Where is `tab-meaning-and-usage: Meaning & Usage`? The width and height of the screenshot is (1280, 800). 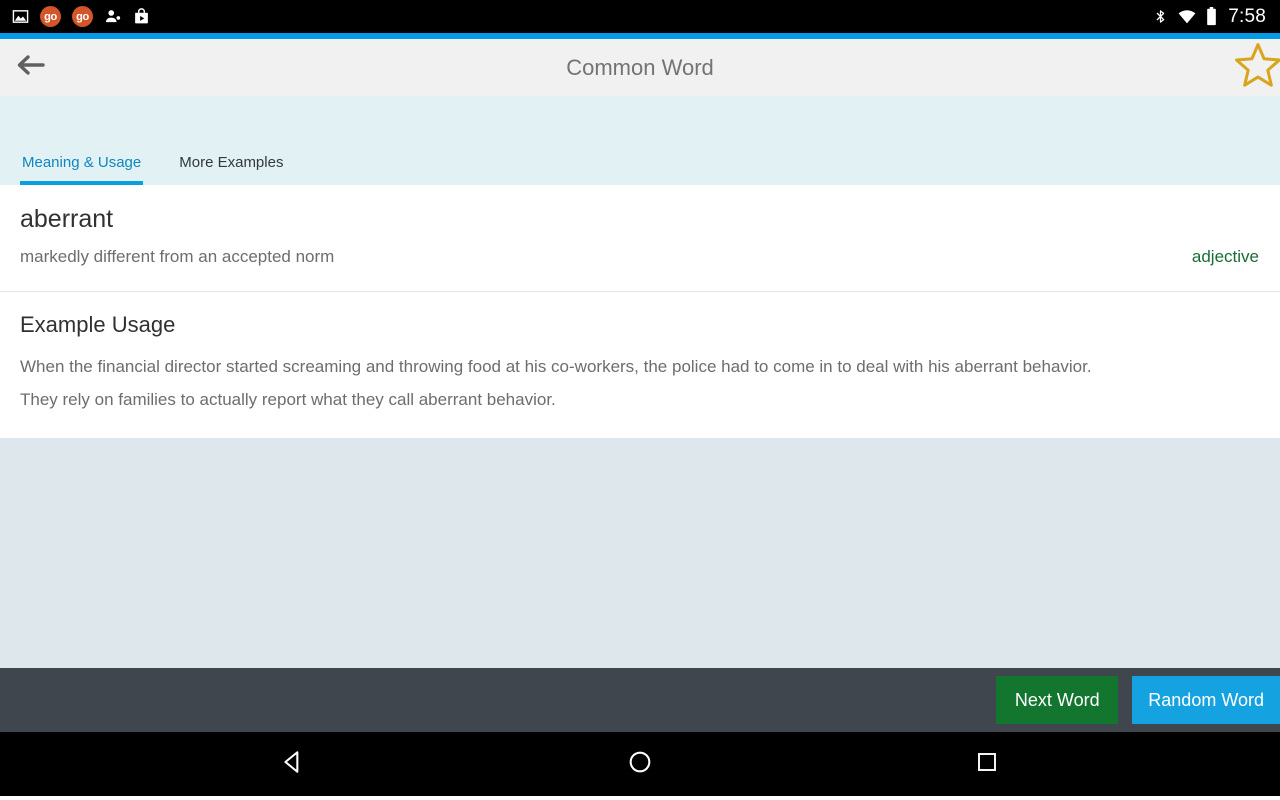 tab-meaning-and-usage: Meaning & Usage is located at coordinates (82, 169).